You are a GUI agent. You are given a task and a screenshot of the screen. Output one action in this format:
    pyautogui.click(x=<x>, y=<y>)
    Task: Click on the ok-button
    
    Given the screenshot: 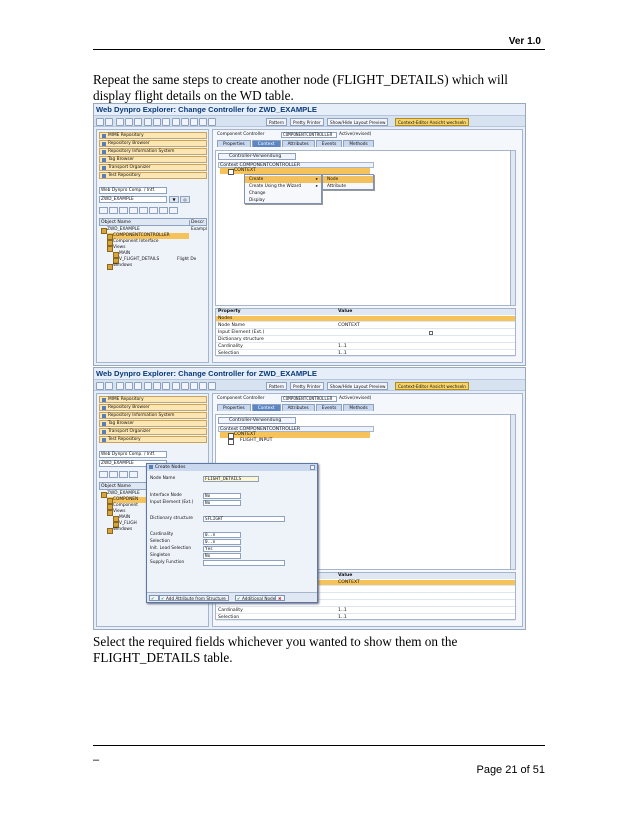 What is the action you would take?
    pyautogui.click(x=154, y=598)
    